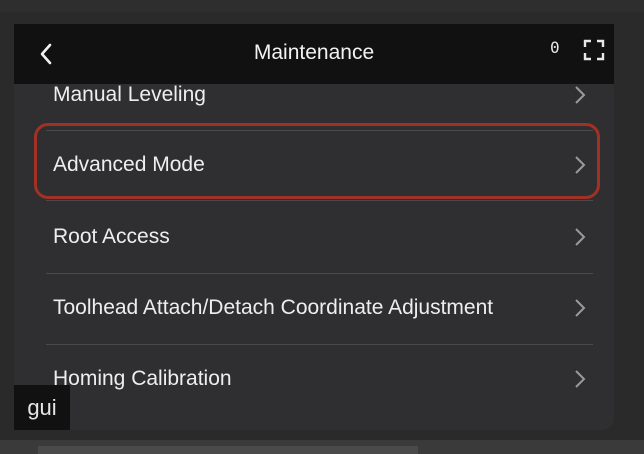 This screenshot has height=454, width=644. Describe the element at coordinates (319, 95) in the screenshot. I see `menu-item-manual-leveling: Manual Leveling` at that location.